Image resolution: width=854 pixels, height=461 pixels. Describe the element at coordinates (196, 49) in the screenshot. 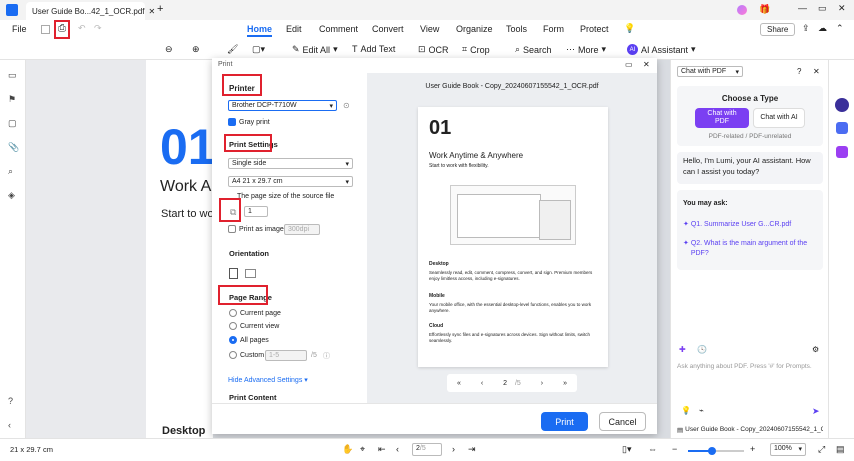

I see `zoom-in-icon: ⊕` at that location.